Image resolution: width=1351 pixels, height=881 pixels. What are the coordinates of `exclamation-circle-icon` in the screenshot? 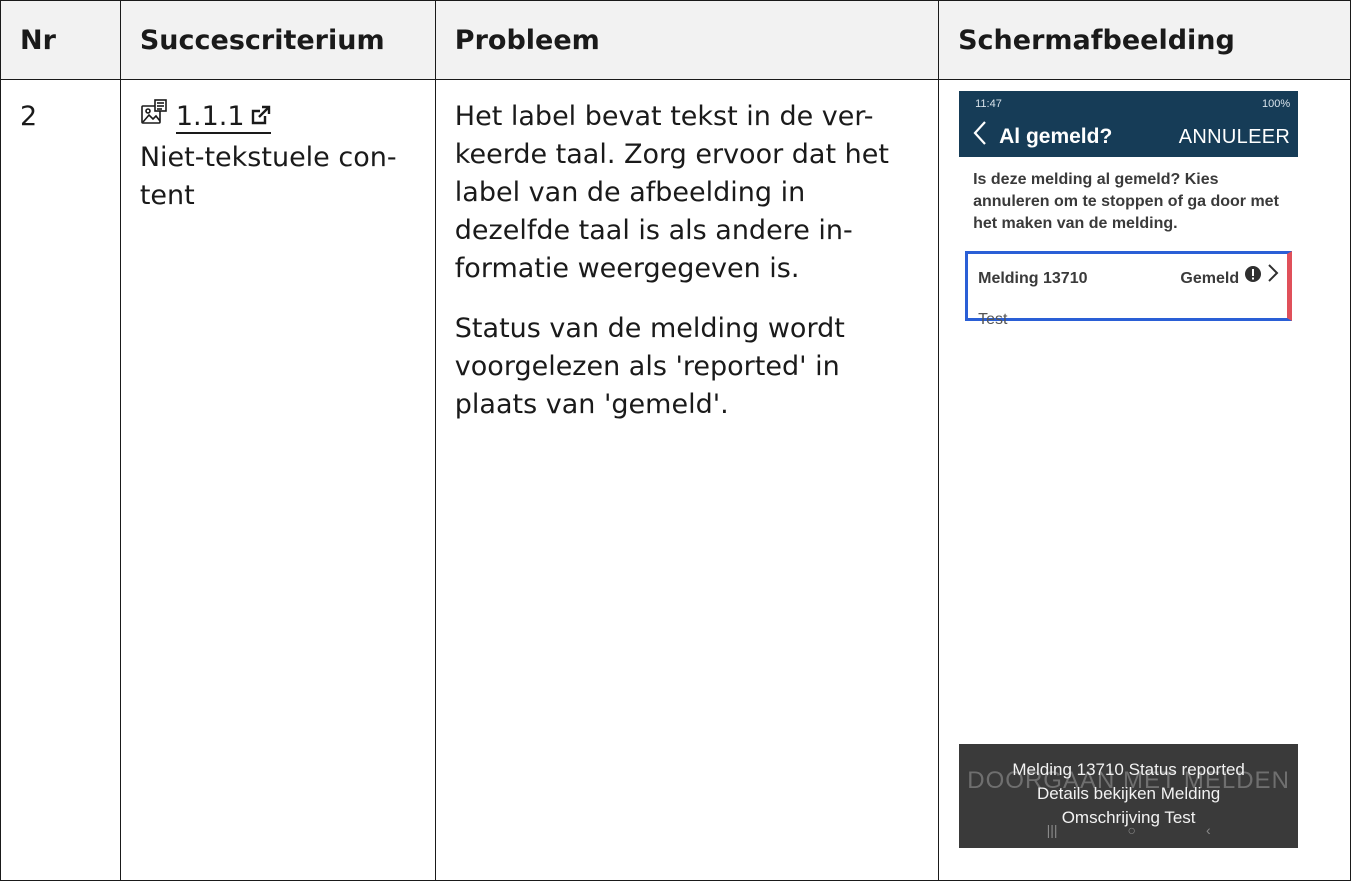 It's located at (1253, 279).